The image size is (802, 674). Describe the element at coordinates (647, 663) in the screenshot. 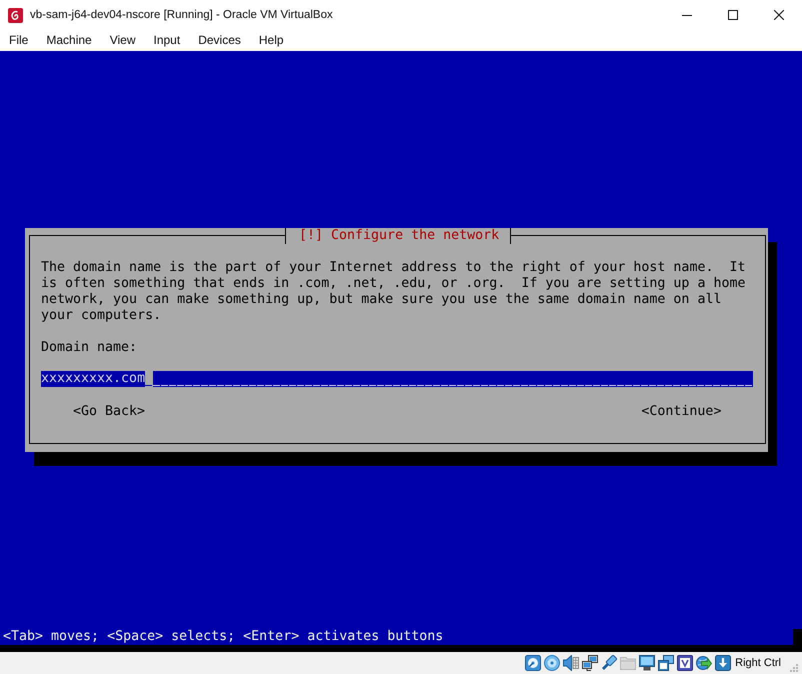

I see `monitor-icon` at that location.